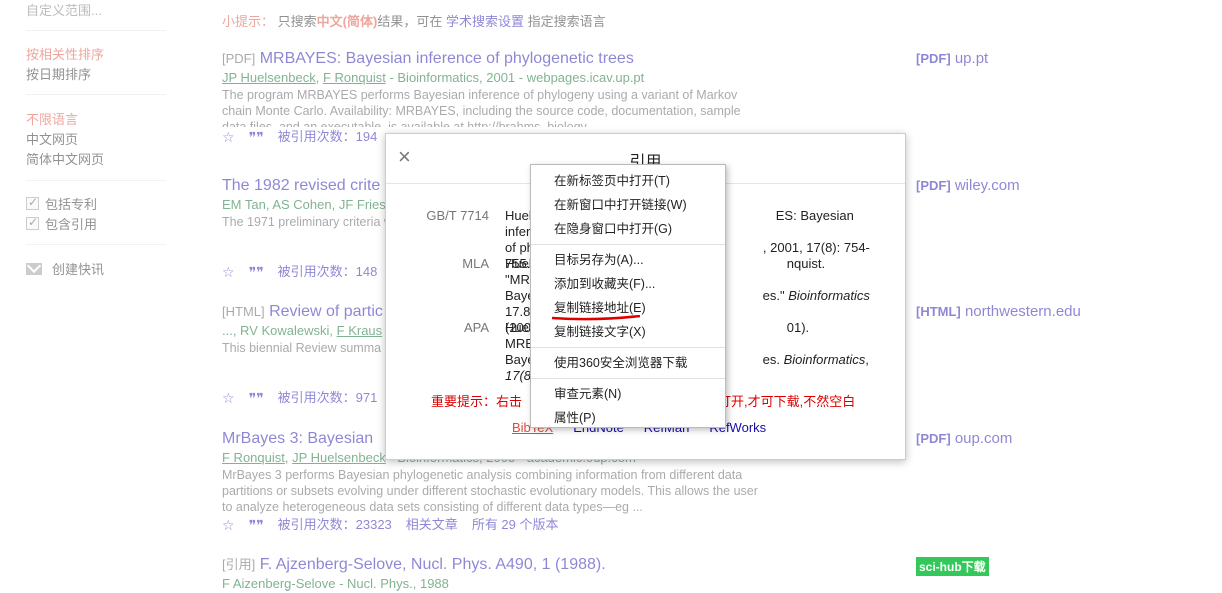 Image resolution: width=1222 pixels, height=593 pixels. What do you see at coordinates (771, 359) in the screenshot?
I see `cite-frag: es.` at bounding box center [771, 359].